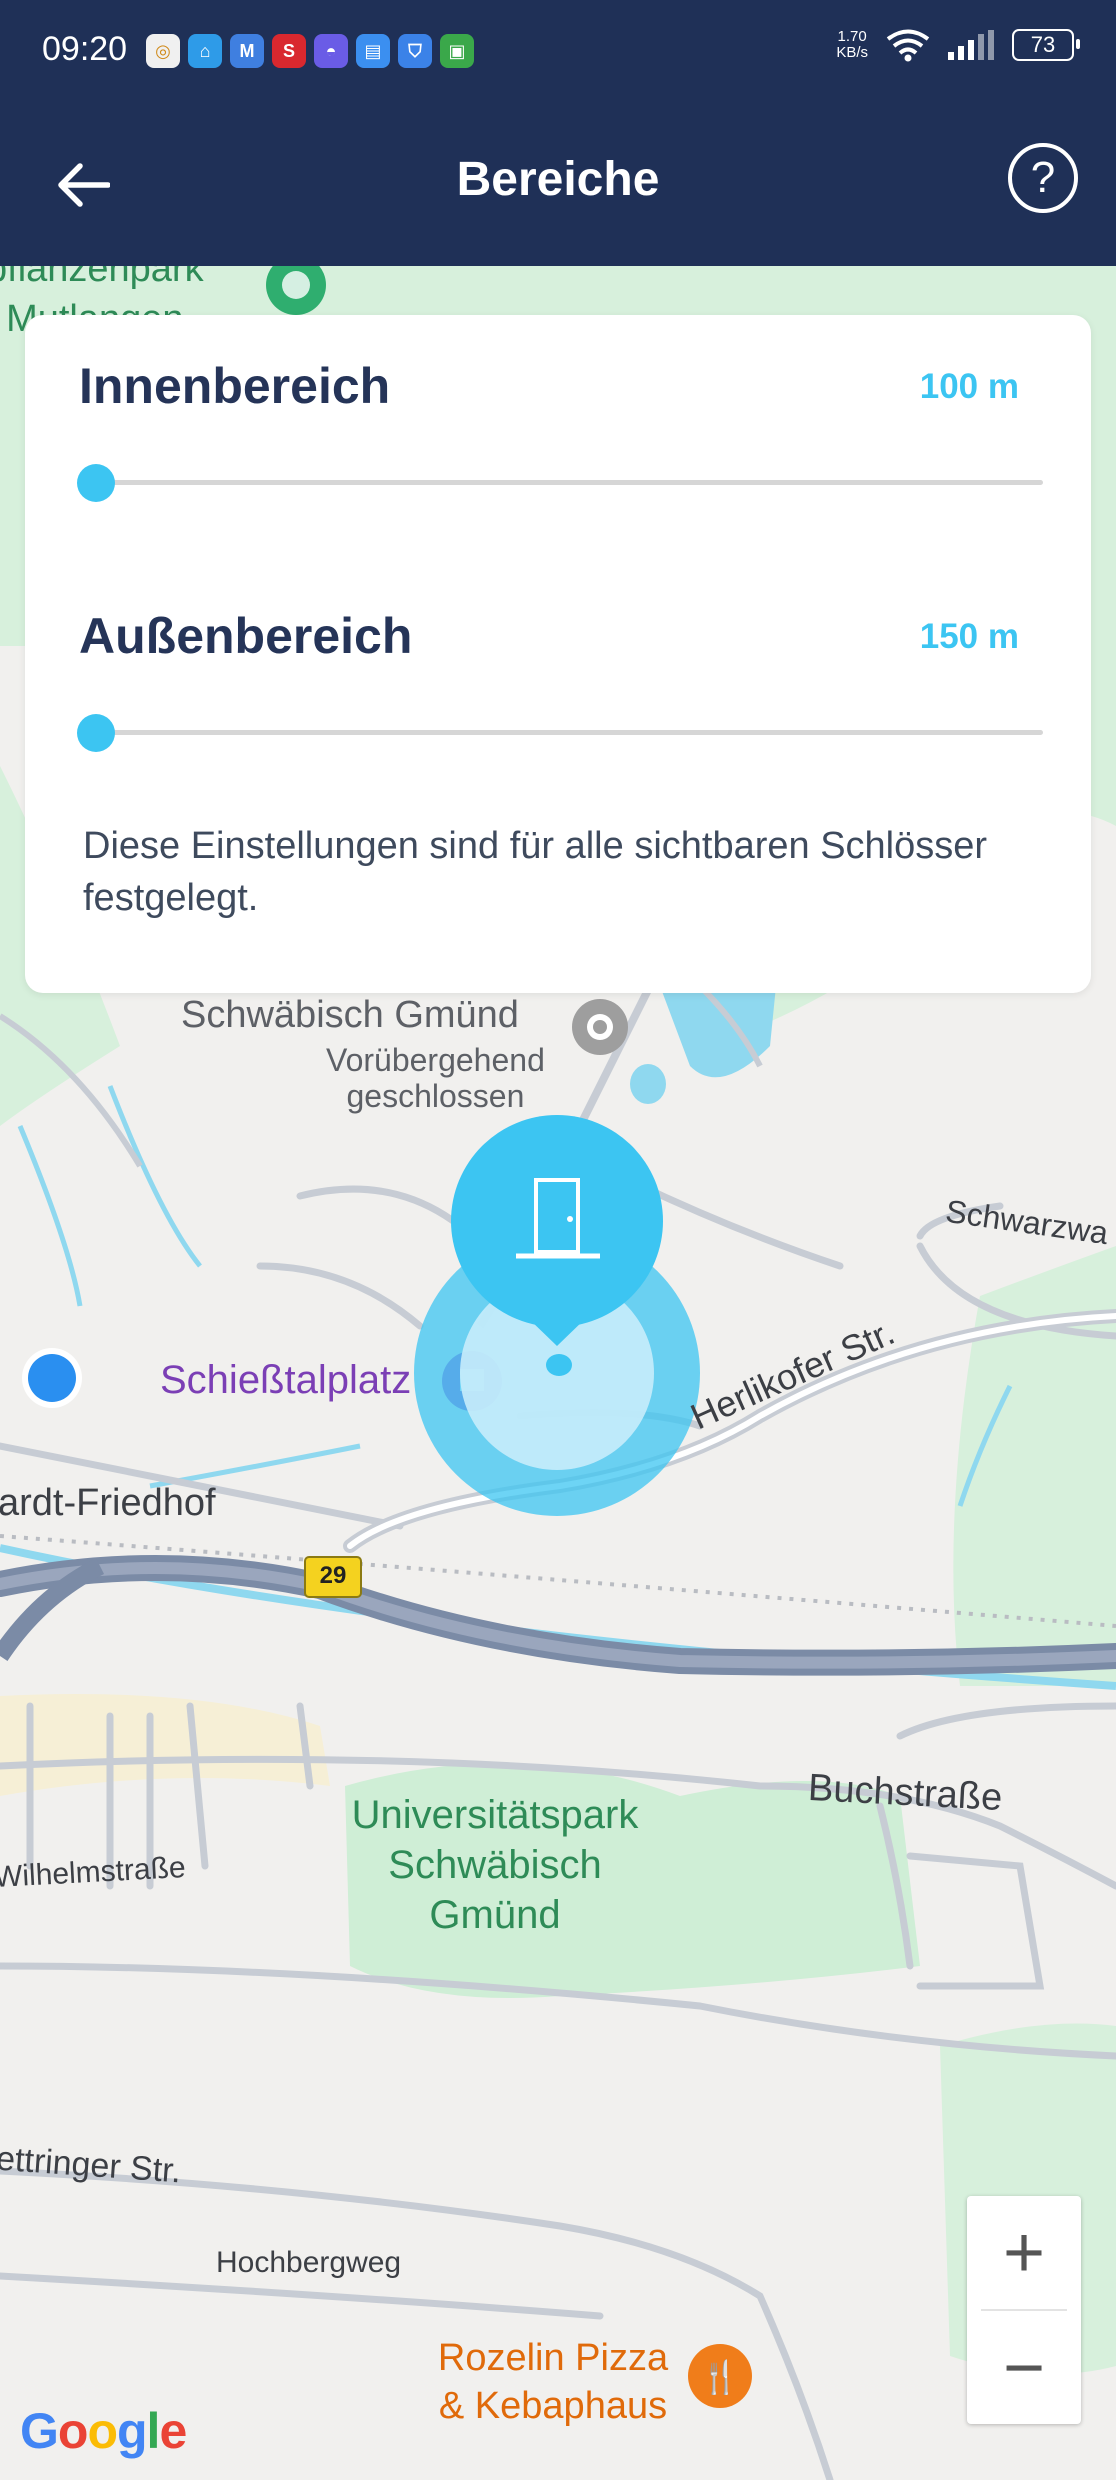 The width and height of the screenshot is (1116, 2480). Describe the element at coordinates (350, 1015) in the screenshot. I see `map-label-schwaebisch-gmuend: Schwäbisch Gmünd` at that location.